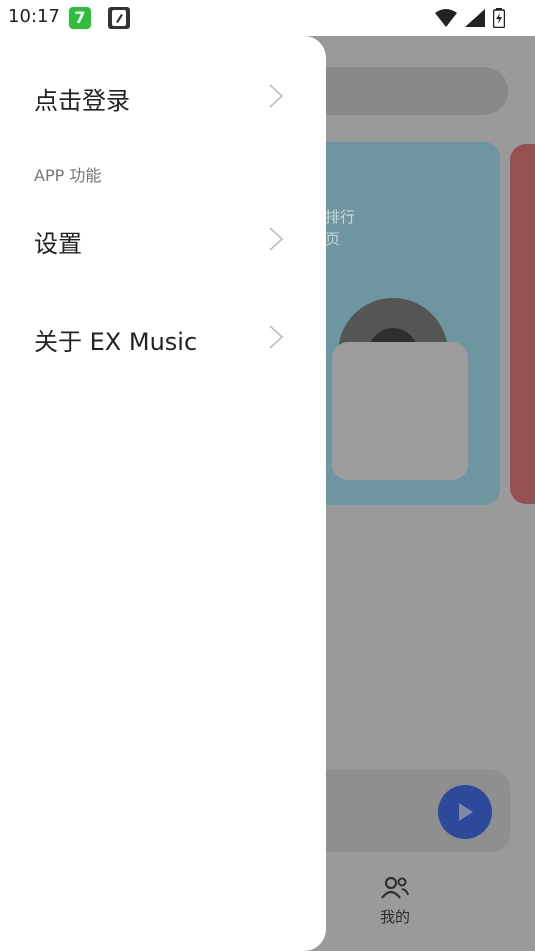 The width and height of the screenshot is (535, 951). I want to click on about-label: 关于 EX Music, so click(116, 342).